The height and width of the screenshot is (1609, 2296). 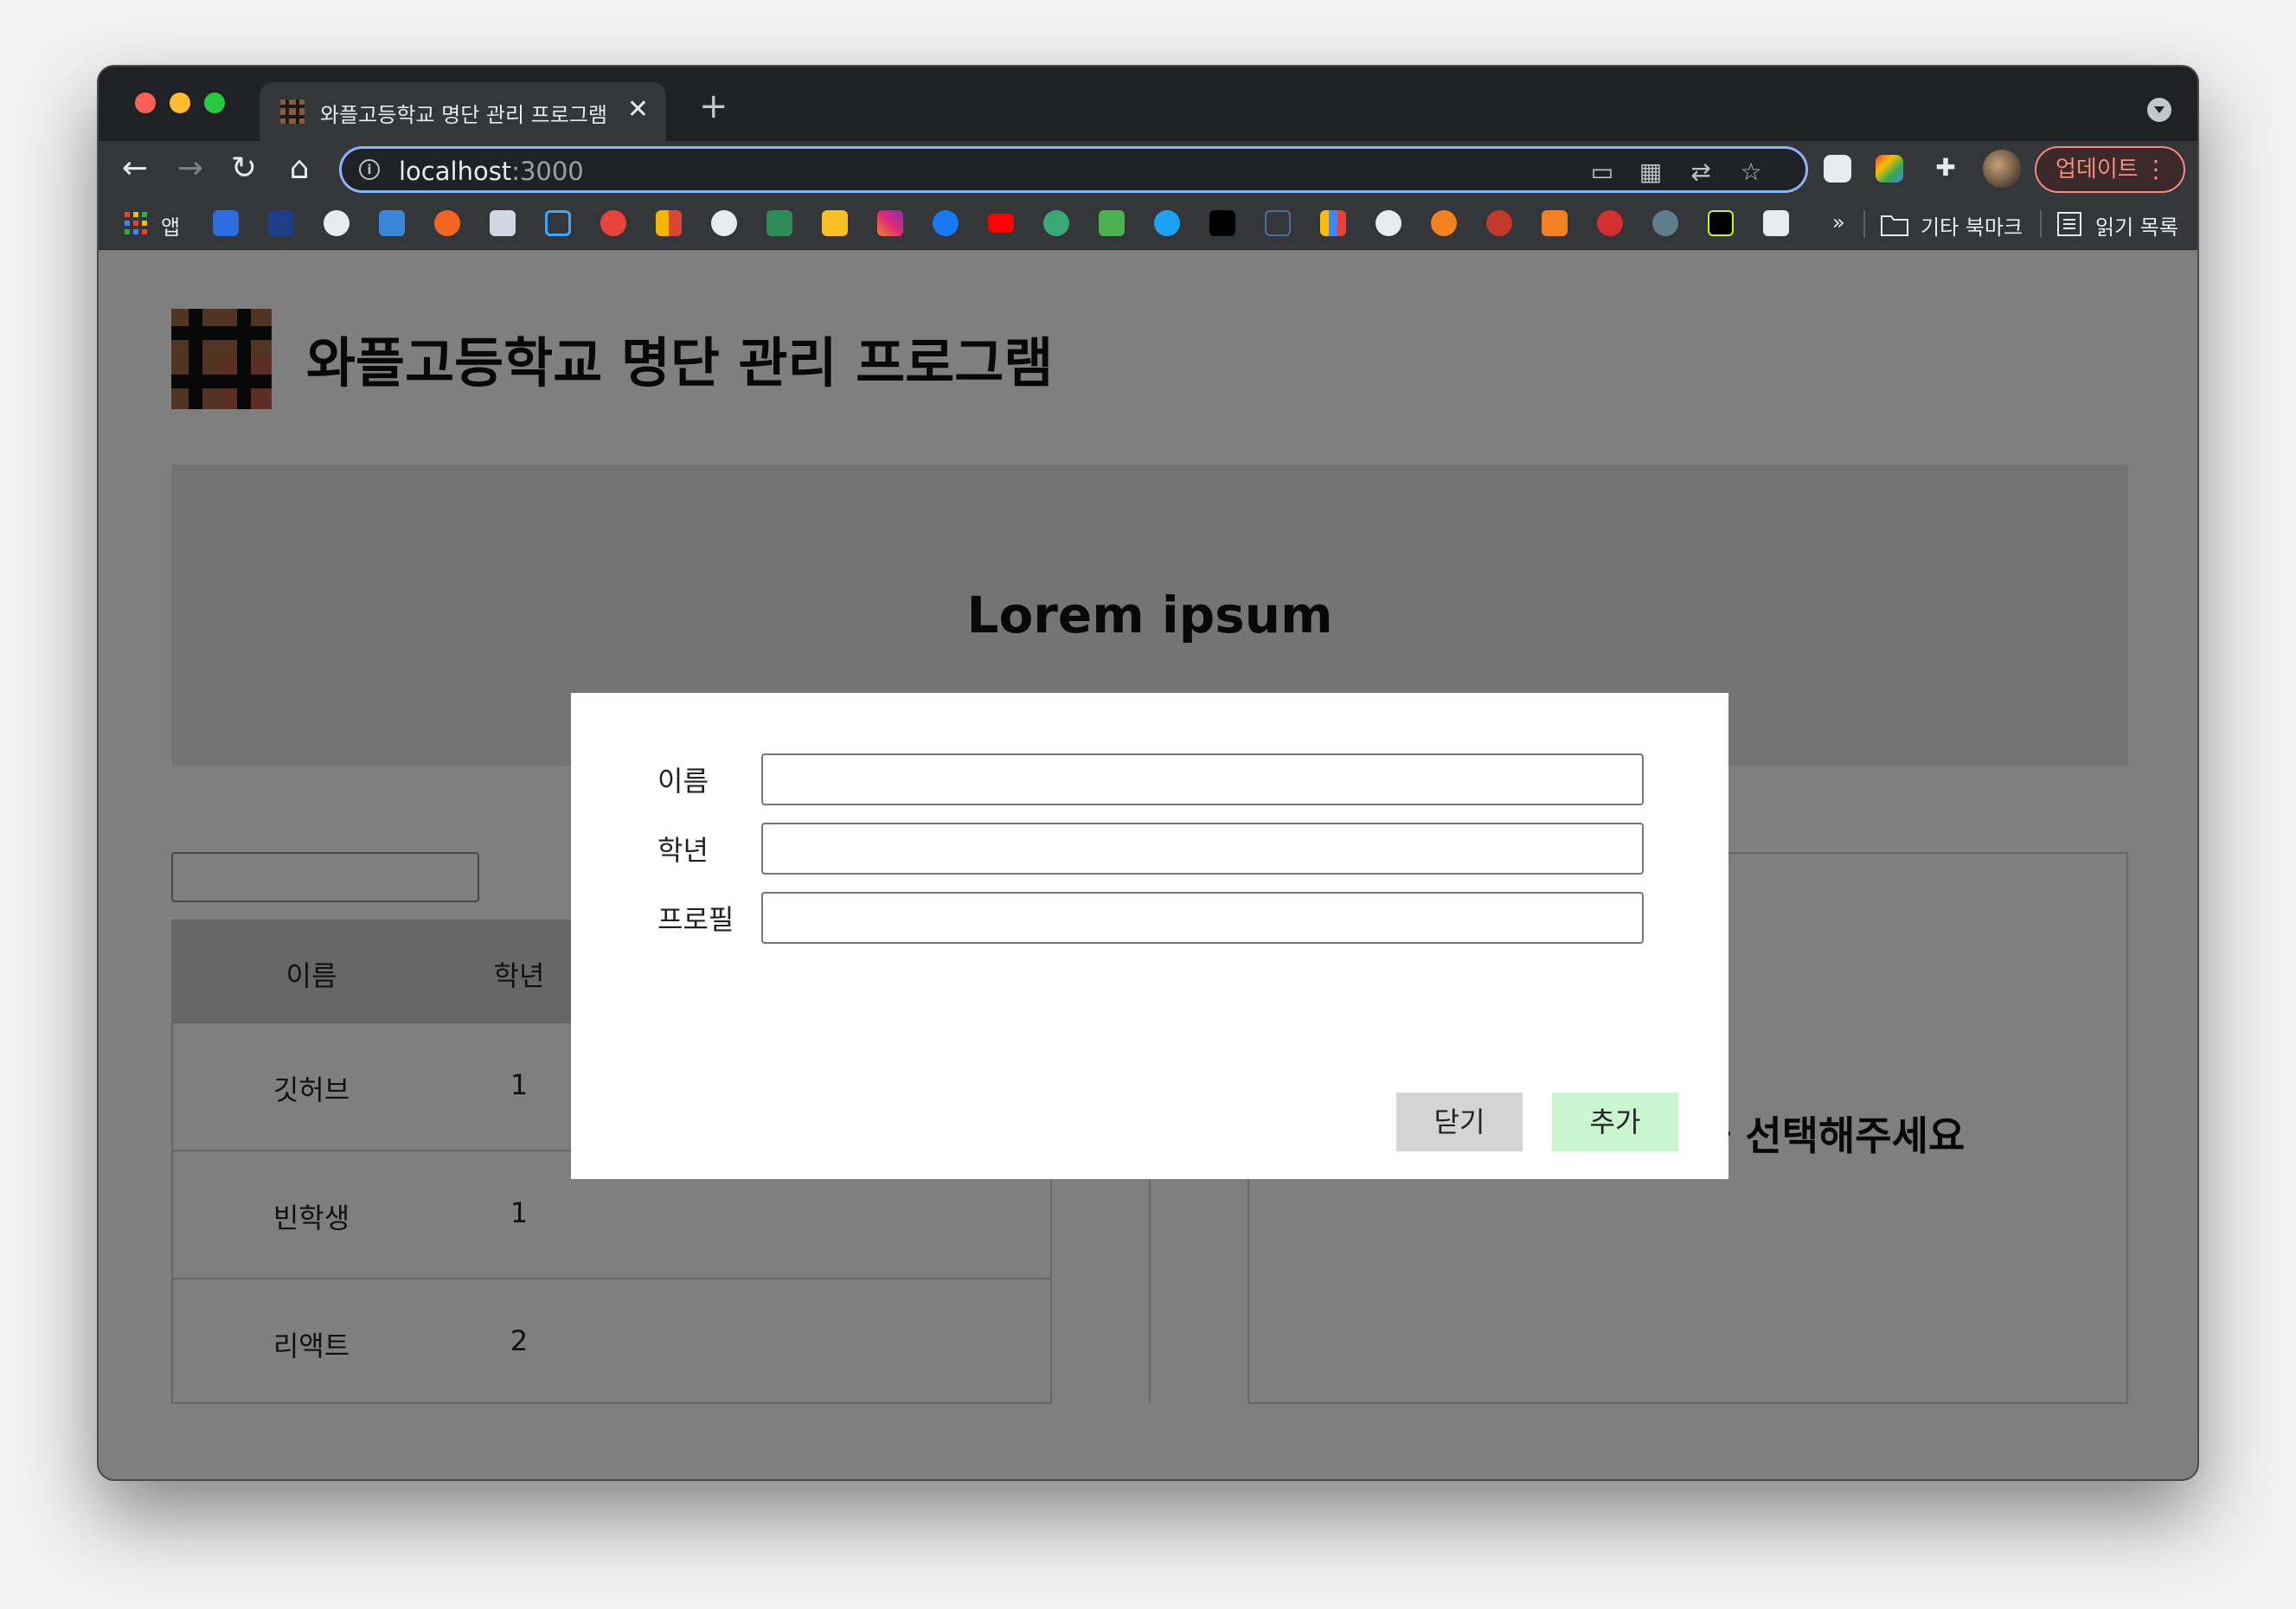 I want to click on bookmarks-bar: 앱 » 기타 북마크 읽기 목록, so click(x=1148, y=224).